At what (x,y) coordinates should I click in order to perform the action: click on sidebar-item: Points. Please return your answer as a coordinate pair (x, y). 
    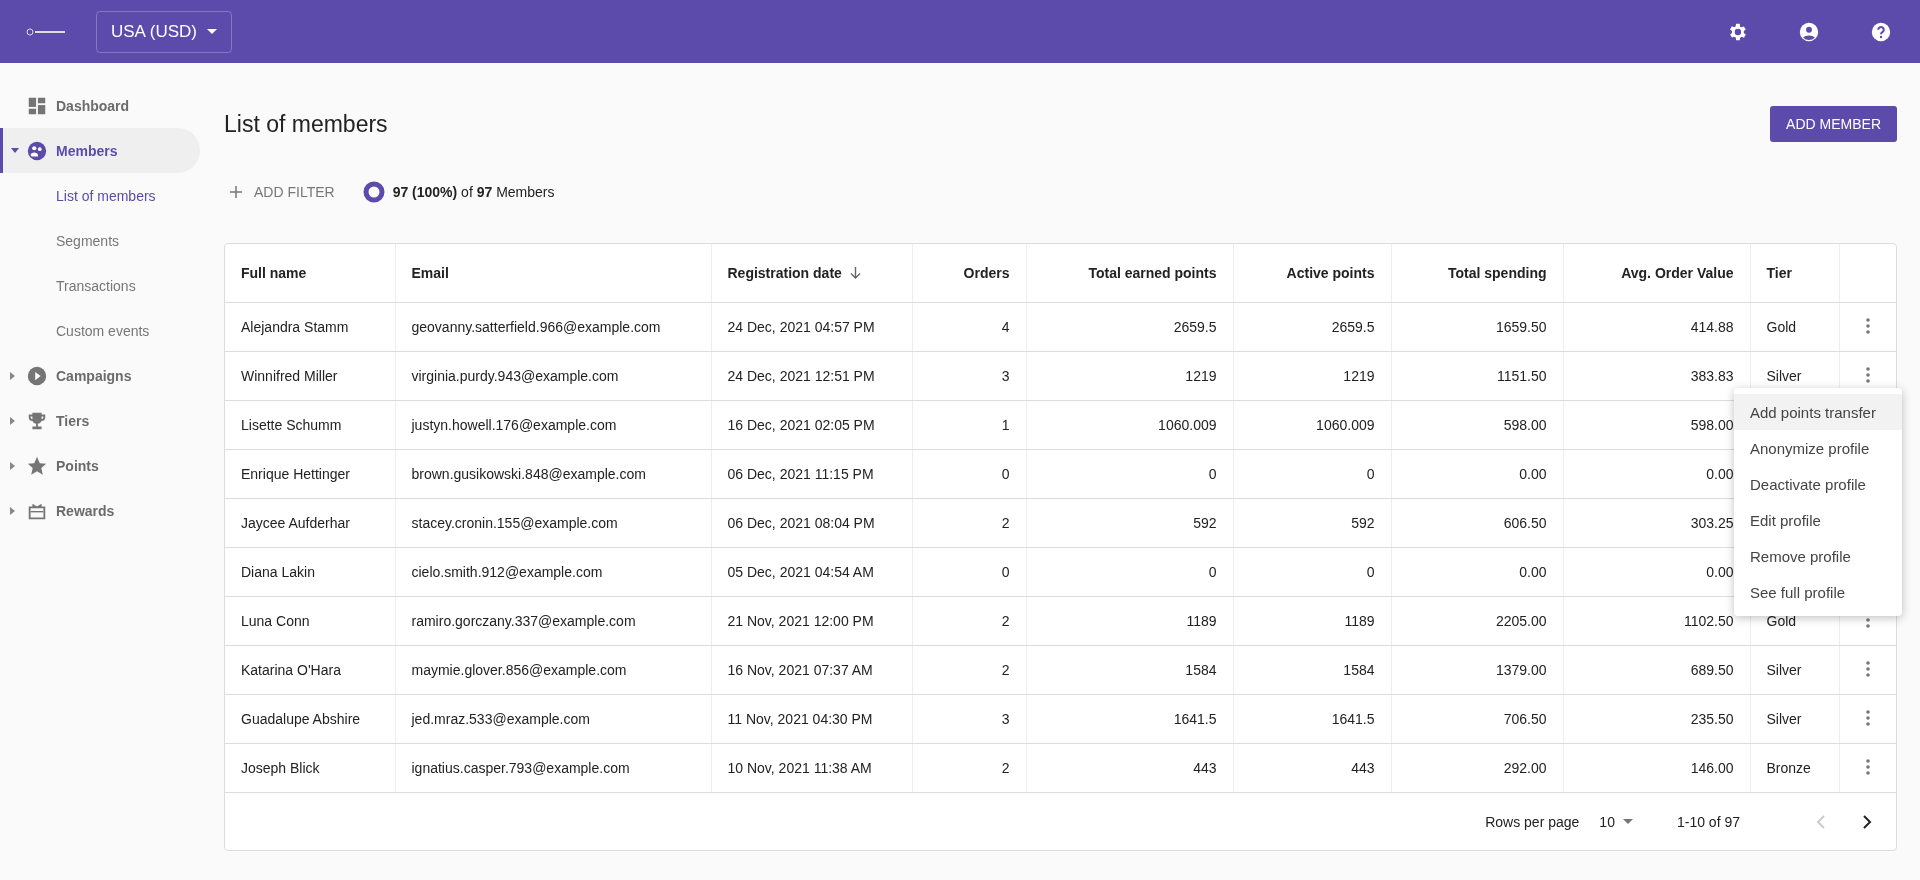
    Looking at the image, I should click on (100, 465).